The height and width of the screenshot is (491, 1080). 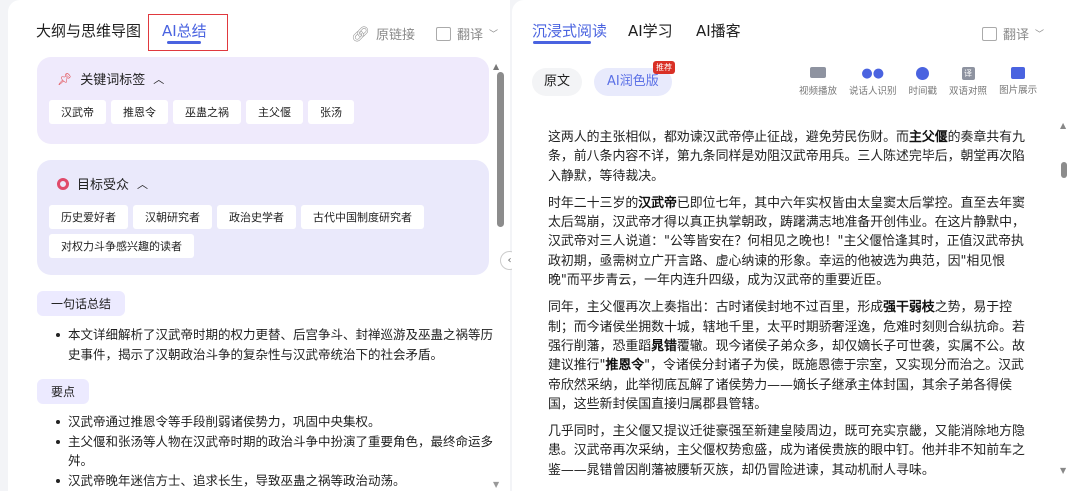 I want to click on keywords-card: 📌︎ 关键词标签 ︿ 汉武帝 推恩令 巫蛊之祸 主父偃 张汤, so click(x=263, y=100).